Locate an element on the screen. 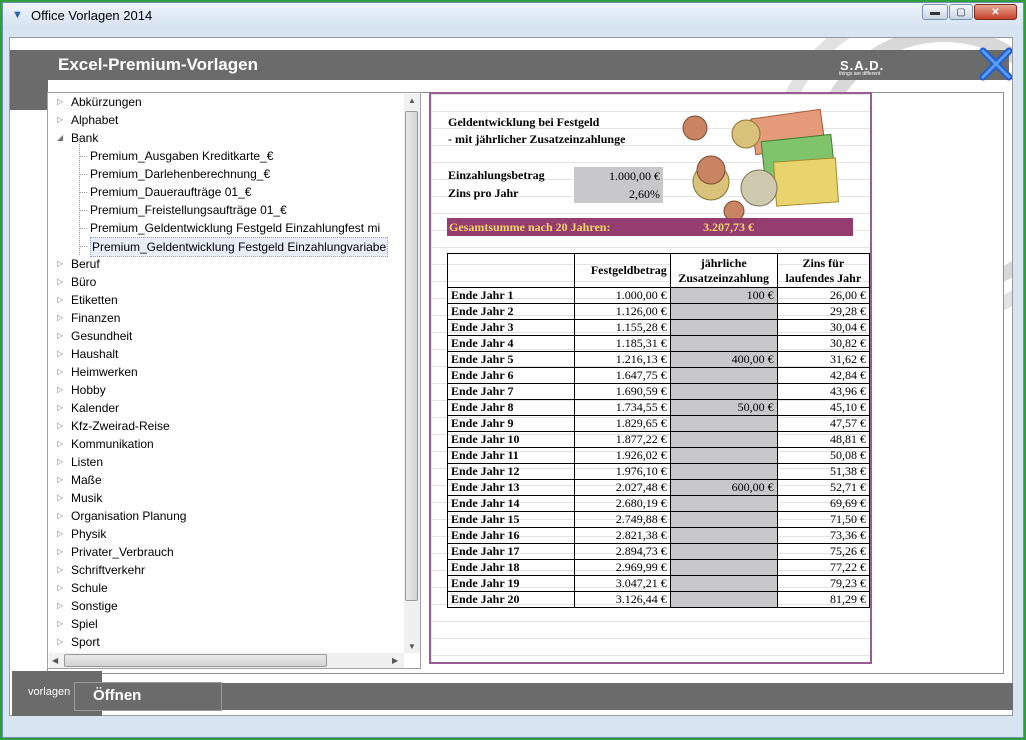 The height and width of the screenshot is (740, 1026). tree-item-label: Heimwerken is located at coordinates (104, 372).